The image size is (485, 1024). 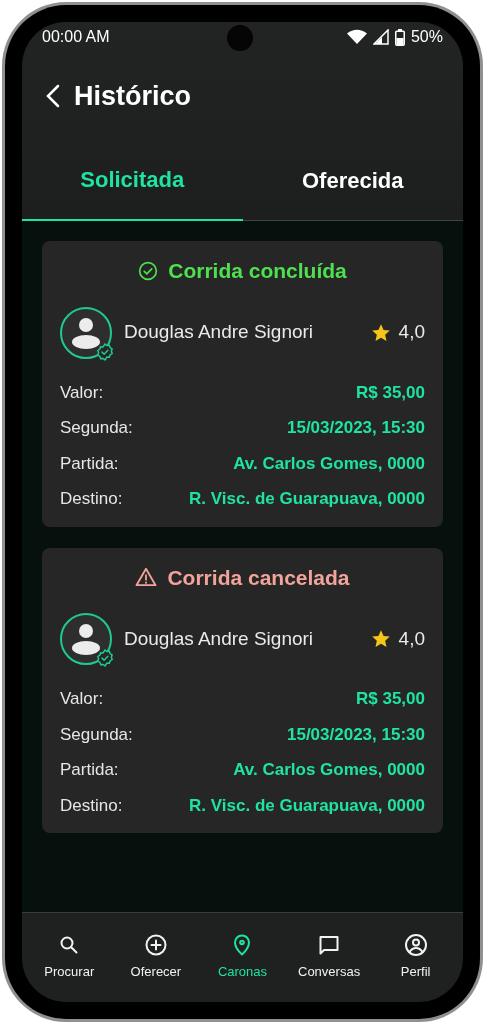 What do you see at coordinates (415, 945) in the screenshot?
I see `profile-icon` at bounding box center [415, 945].